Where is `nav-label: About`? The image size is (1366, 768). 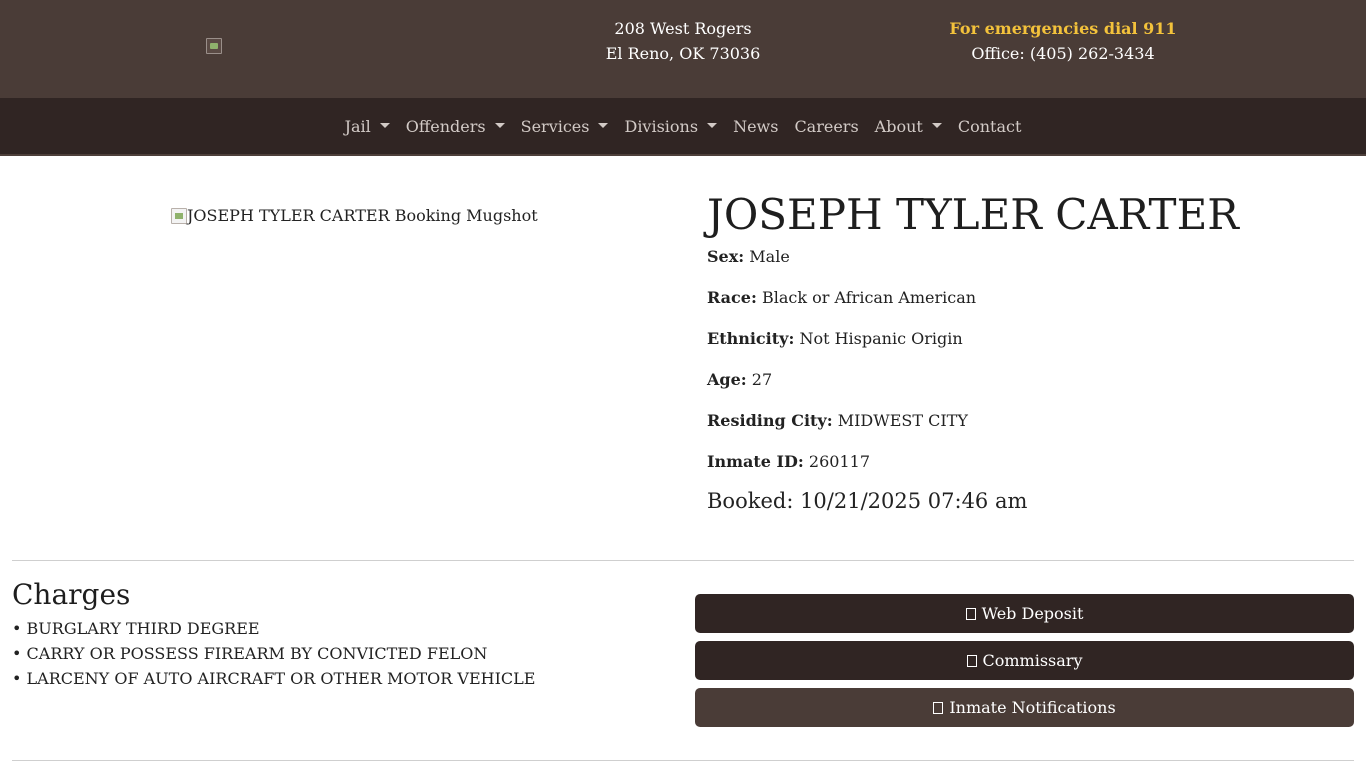
nav-label: About is located at coordinates (898, 126).